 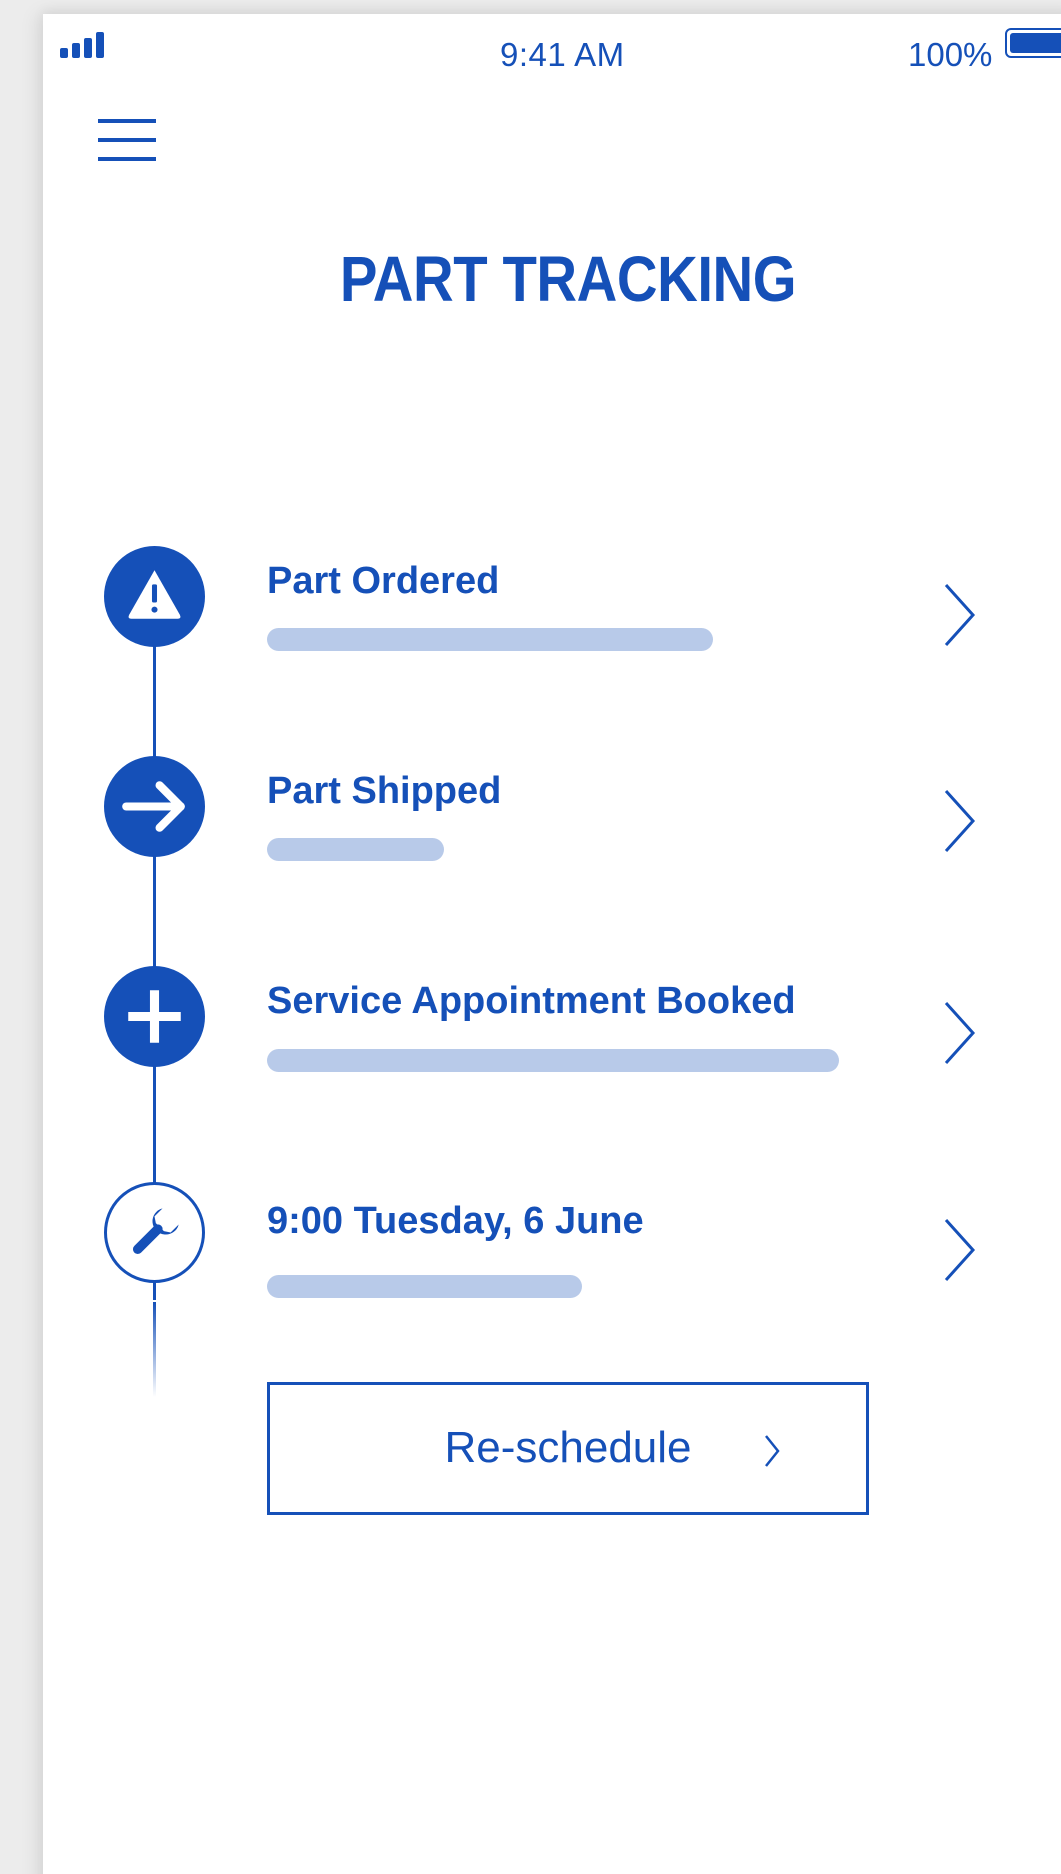 I want to click on step-label: Part Shipped, so click(x=384, y=791).